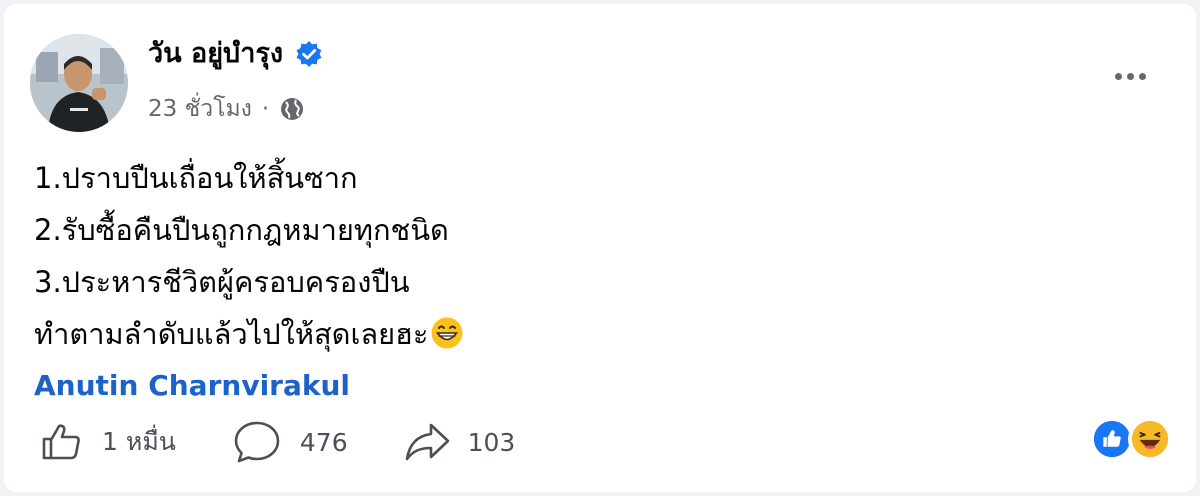  I want to click on comment-button: 476, so click(290, 442).